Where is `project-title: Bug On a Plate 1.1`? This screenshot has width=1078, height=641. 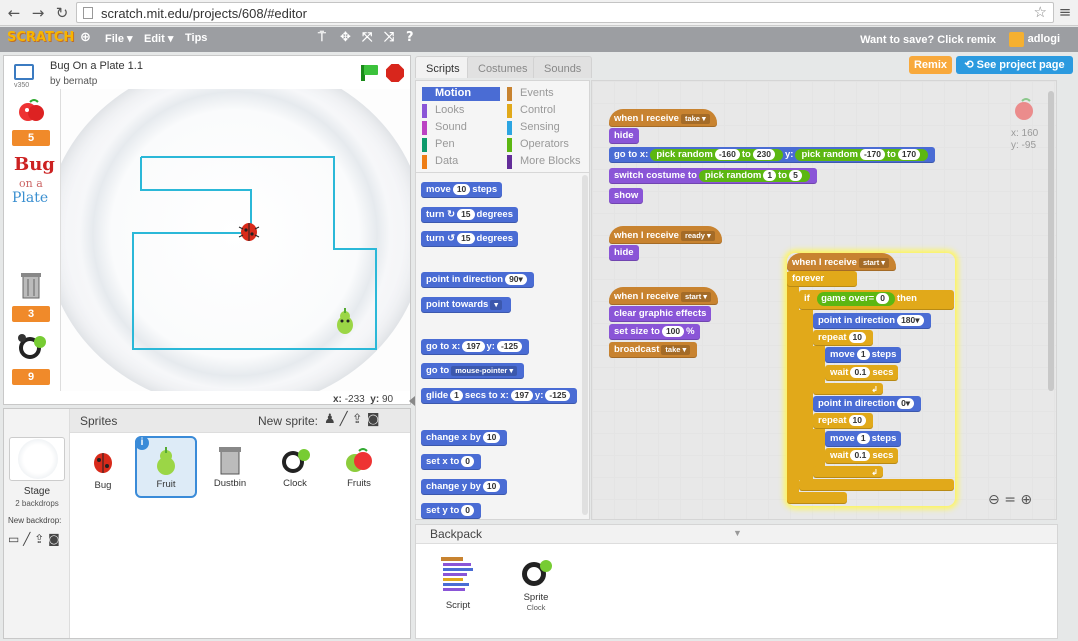 project-title: Bug On a Plate 1.1 is located at coordinates (96, 66).